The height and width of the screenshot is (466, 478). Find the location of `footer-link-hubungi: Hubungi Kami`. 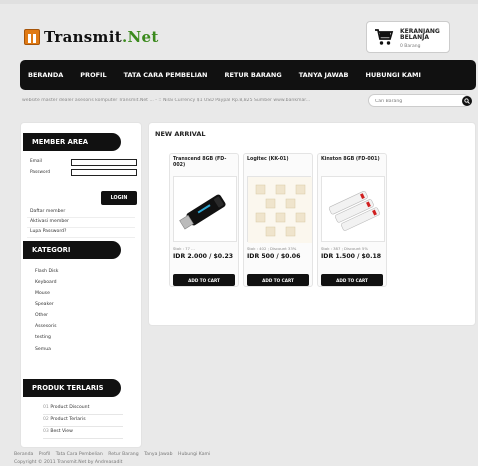

footer-link-hubungi: Hubungi Kami is located at coordinates (194, 454).